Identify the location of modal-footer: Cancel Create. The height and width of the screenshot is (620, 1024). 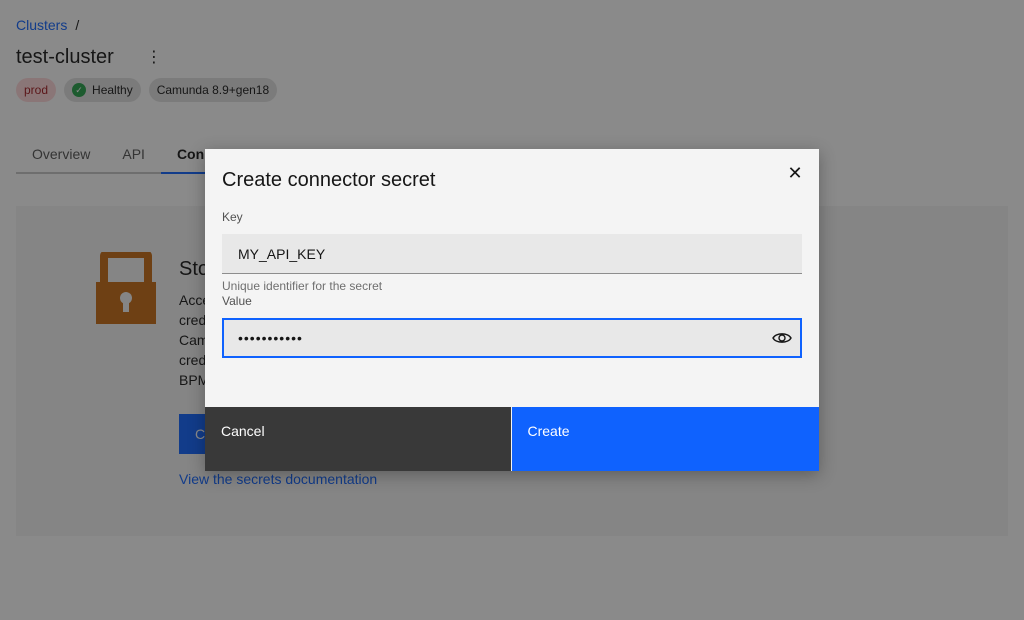
(512, 439).